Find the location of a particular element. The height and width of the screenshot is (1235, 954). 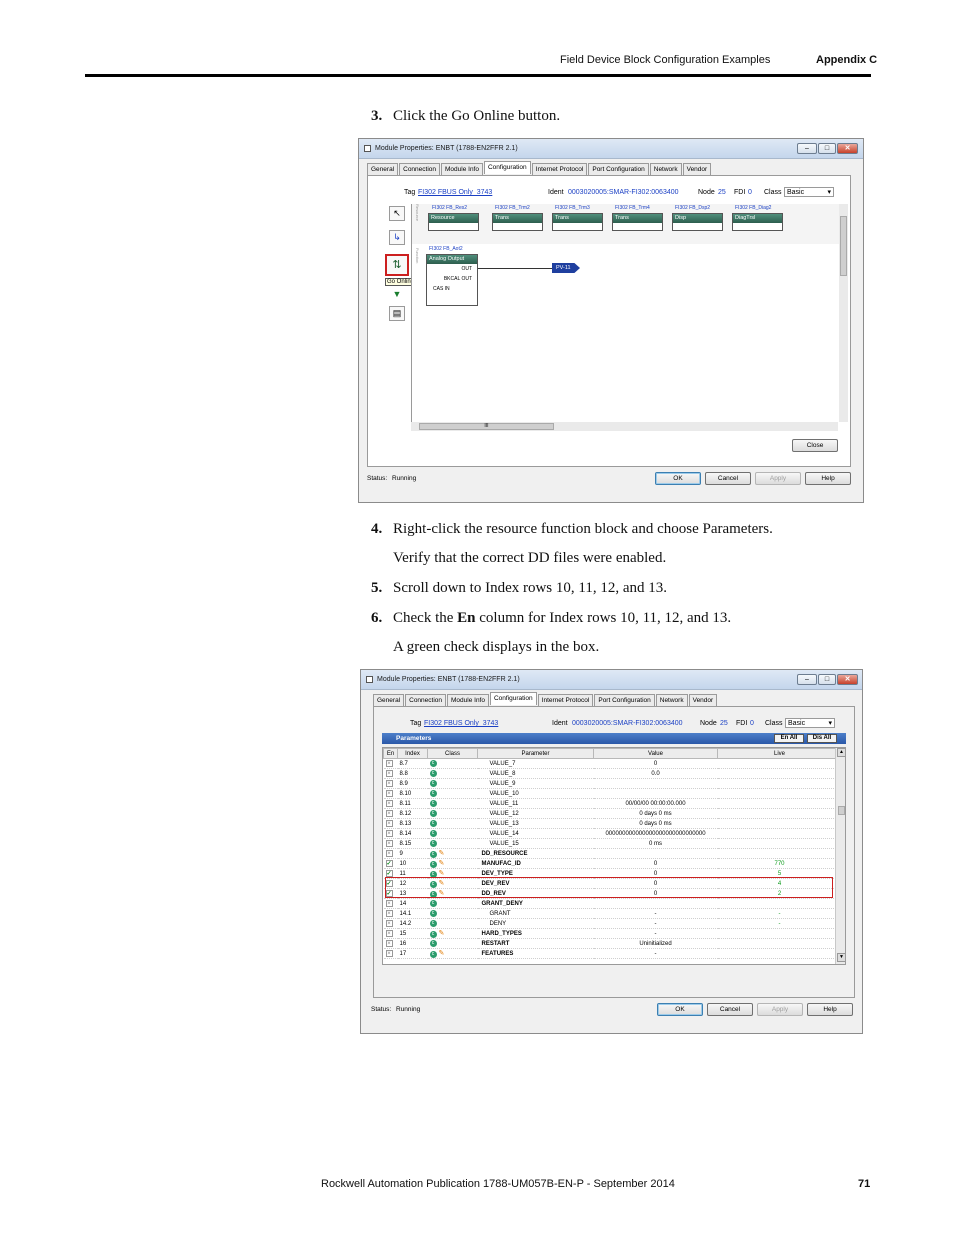

arrow-pointer-icon: ↖ is located at coordinates (397, 213).